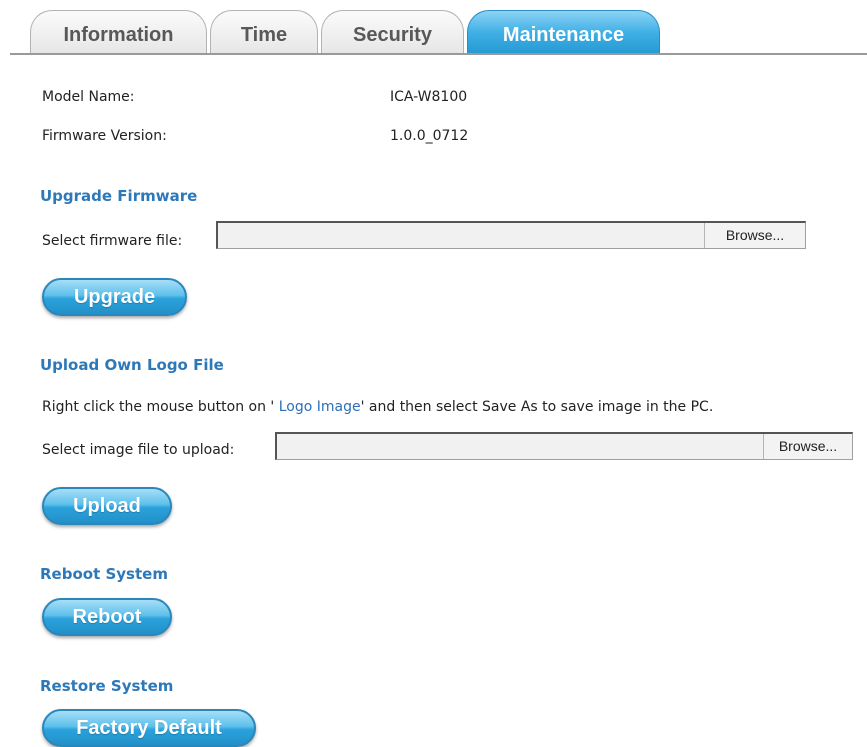 The width and height of the screenshot is (867, 747). Describe the element at coordinates (138, 450) in the screenshot. I see `image-file-label: Select image file to upload:` at that location.